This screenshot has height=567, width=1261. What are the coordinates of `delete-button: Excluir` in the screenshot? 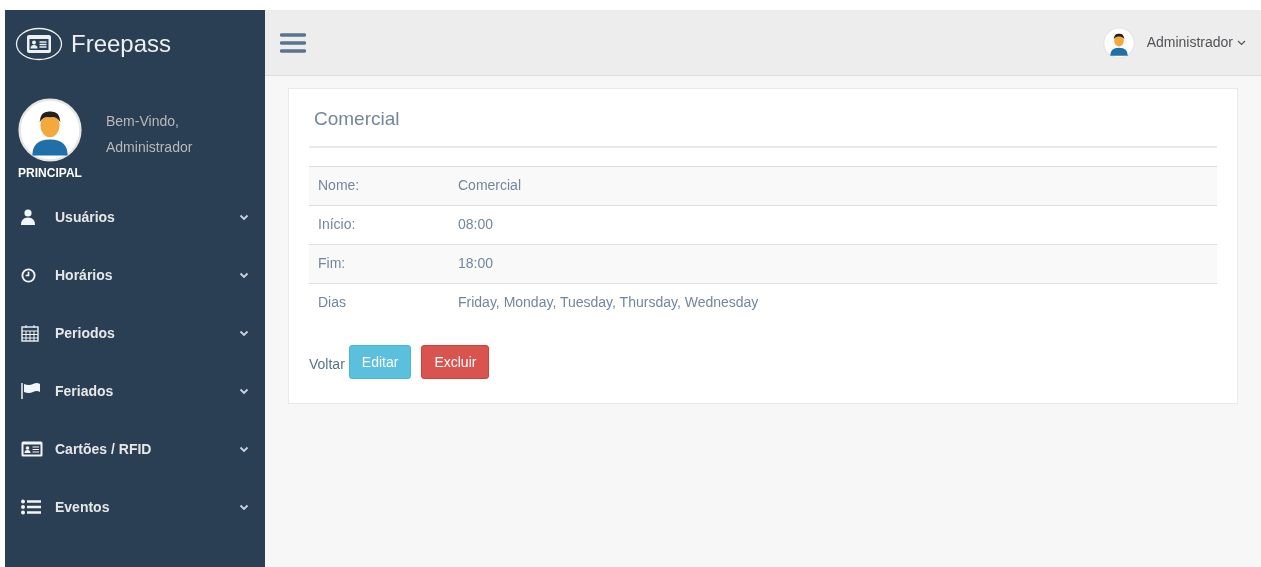 It's located at (455, 362).